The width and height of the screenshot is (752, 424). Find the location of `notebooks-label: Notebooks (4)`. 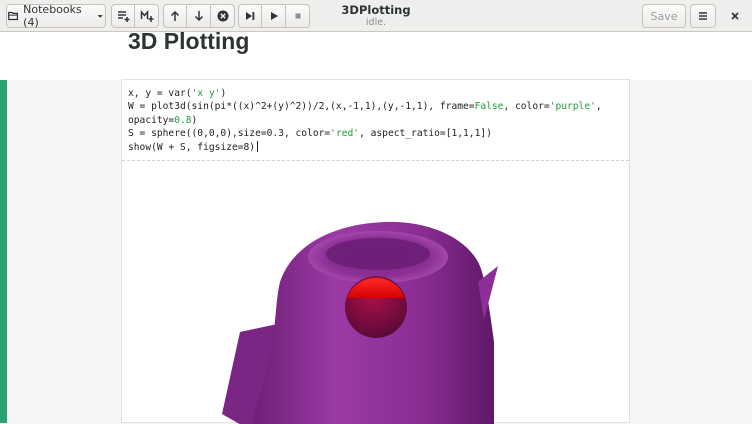

notebooks-label: Notebooks (4) is located at coordinates (52, 16).